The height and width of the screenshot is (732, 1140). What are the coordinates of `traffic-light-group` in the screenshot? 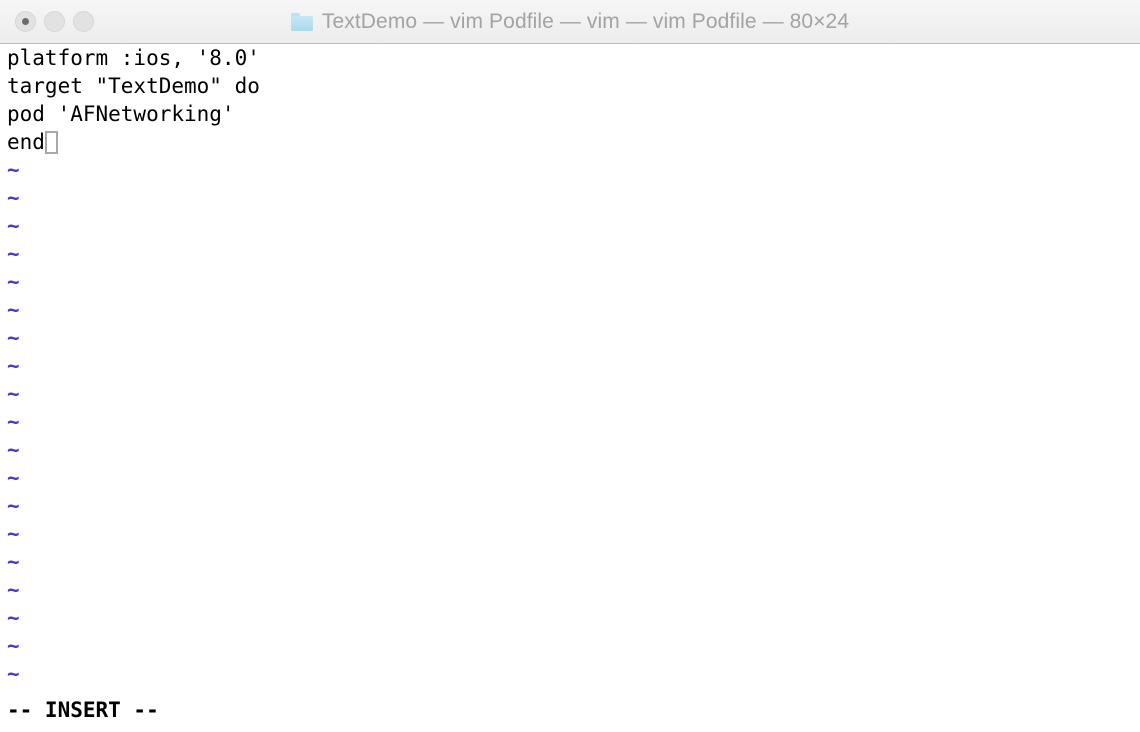 It's located at (47, 21).